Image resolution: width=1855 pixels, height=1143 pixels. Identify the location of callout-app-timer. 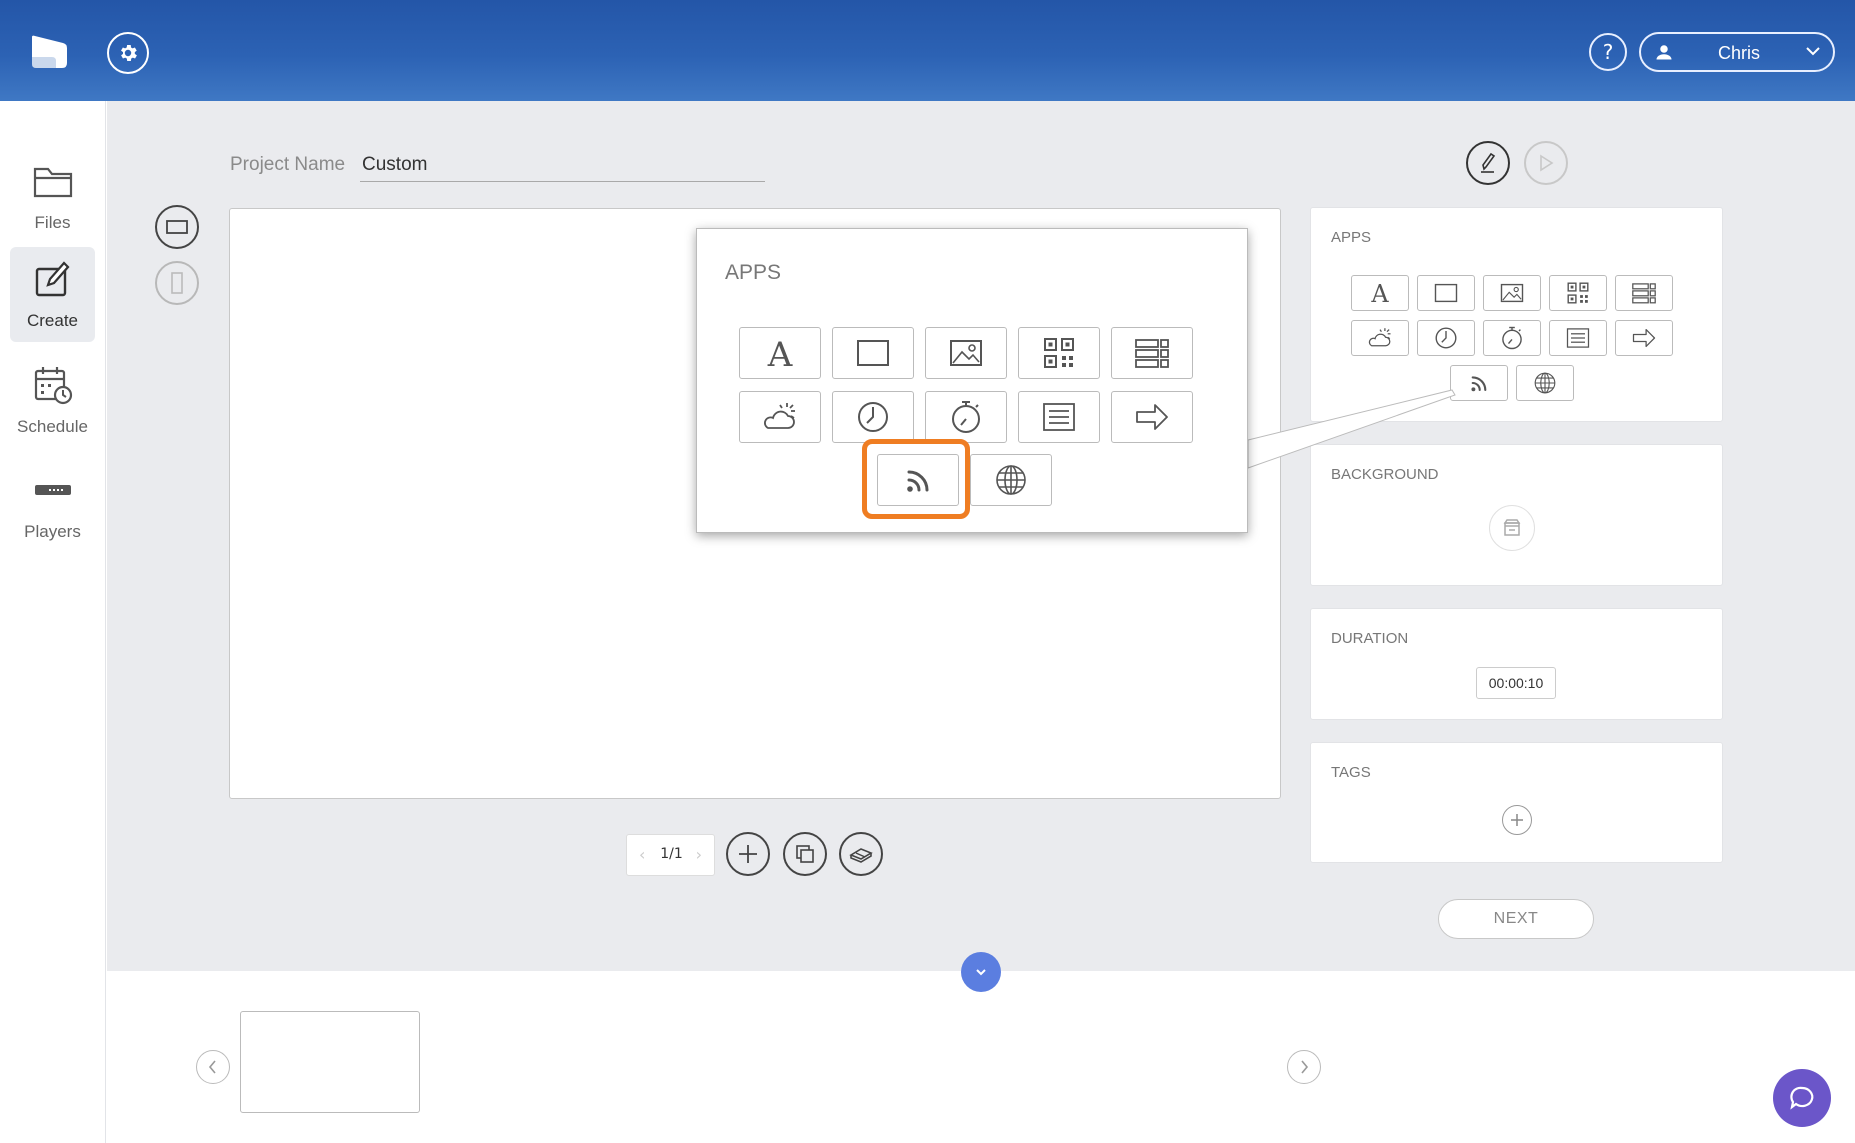
(966, 417).